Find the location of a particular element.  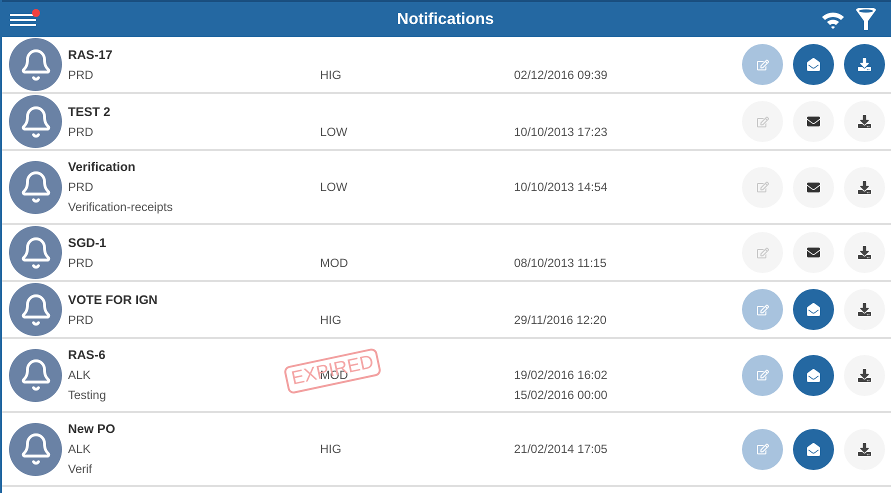

notification-title: RAS-17 is located at coordinates (90, 55).